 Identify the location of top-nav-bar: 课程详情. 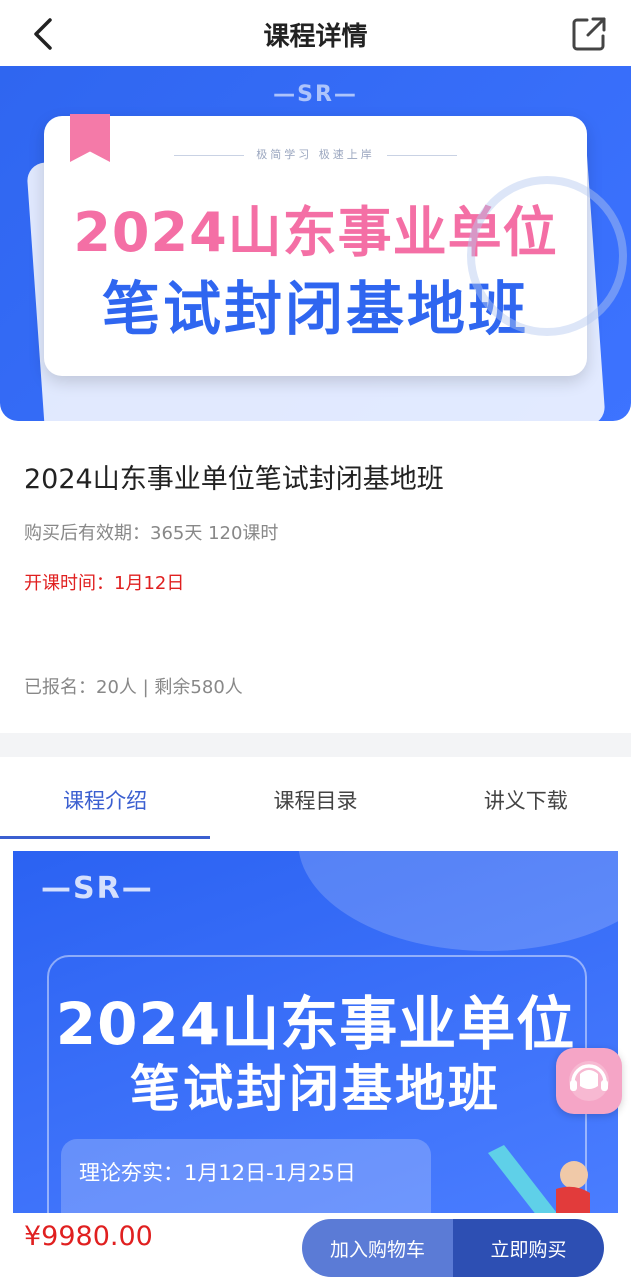
(315, 33).